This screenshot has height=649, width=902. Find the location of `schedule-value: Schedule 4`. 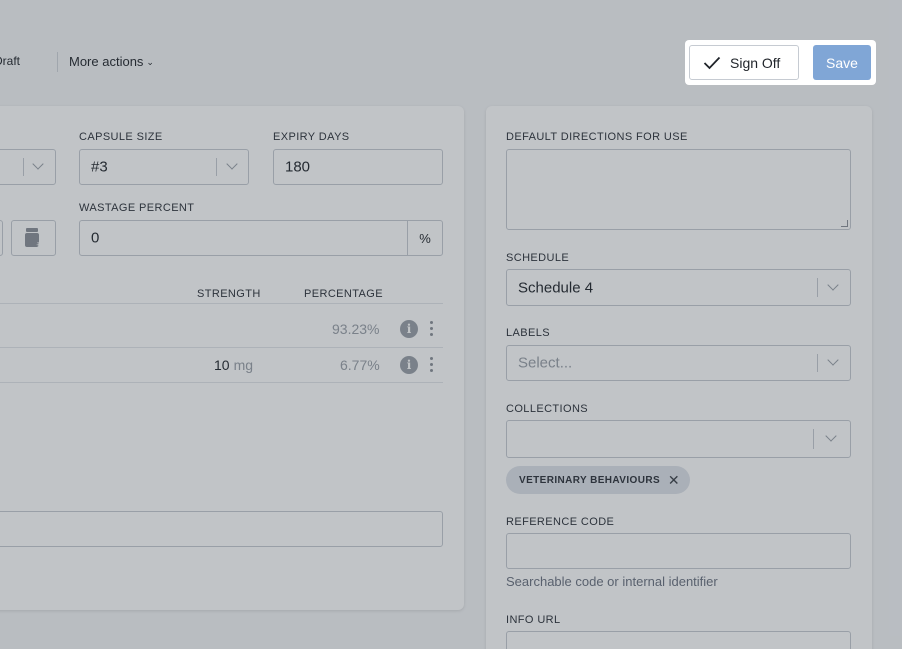

schedule-value: Schedule 4 is located at coordinates (556, 287).